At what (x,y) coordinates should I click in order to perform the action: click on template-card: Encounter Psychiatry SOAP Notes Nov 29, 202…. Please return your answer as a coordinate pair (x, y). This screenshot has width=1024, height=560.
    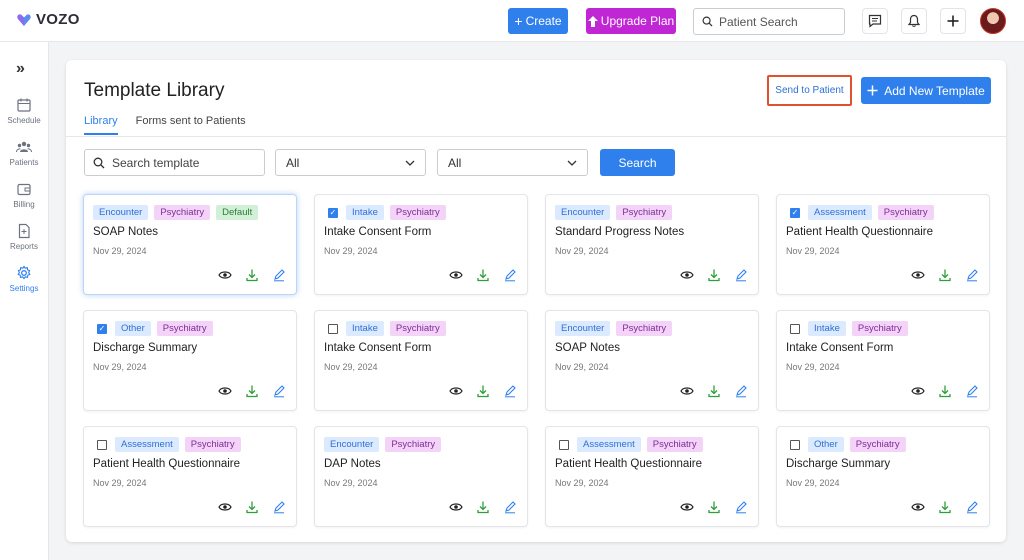
    Looking at the image, I should click on (652, 360).